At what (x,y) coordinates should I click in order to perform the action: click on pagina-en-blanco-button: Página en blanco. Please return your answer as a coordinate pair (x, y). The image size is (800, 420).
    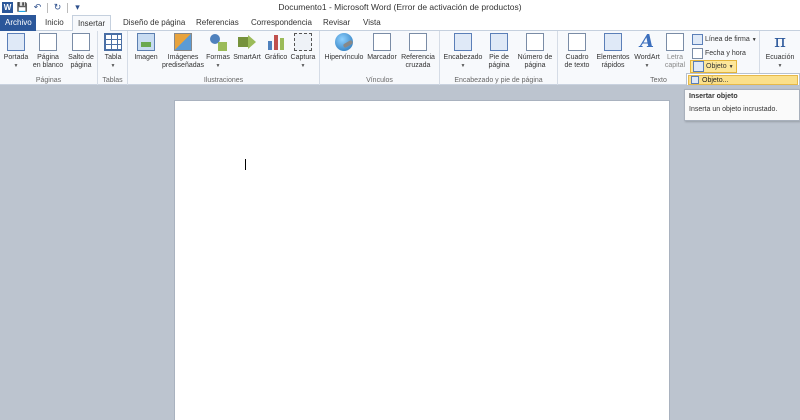
    Looking at the image, I should click on (48, 51).